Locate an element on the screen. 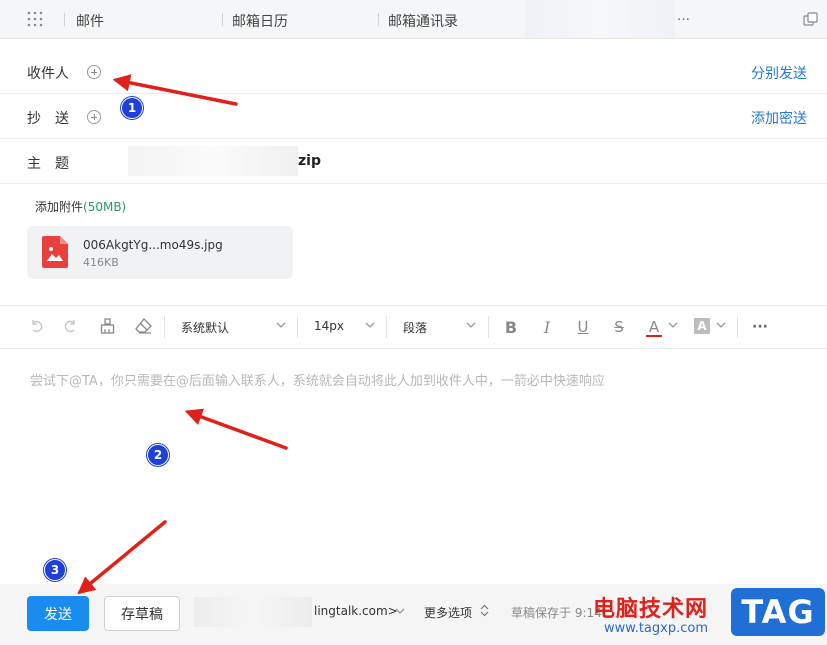 This screenshot has height=645, width=827. active-tab-blurred is located at coordinates (600, 19).